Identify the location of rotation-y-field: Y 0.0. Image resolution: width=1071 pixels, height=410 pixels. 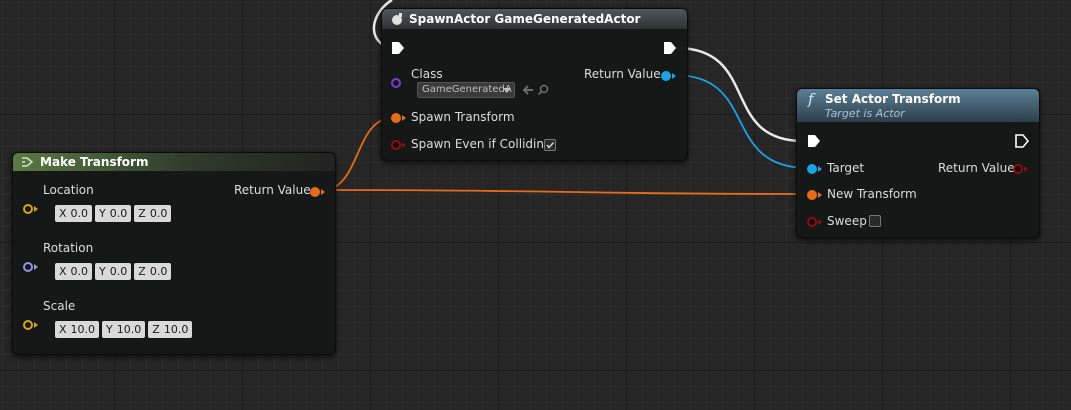
(113, 271).